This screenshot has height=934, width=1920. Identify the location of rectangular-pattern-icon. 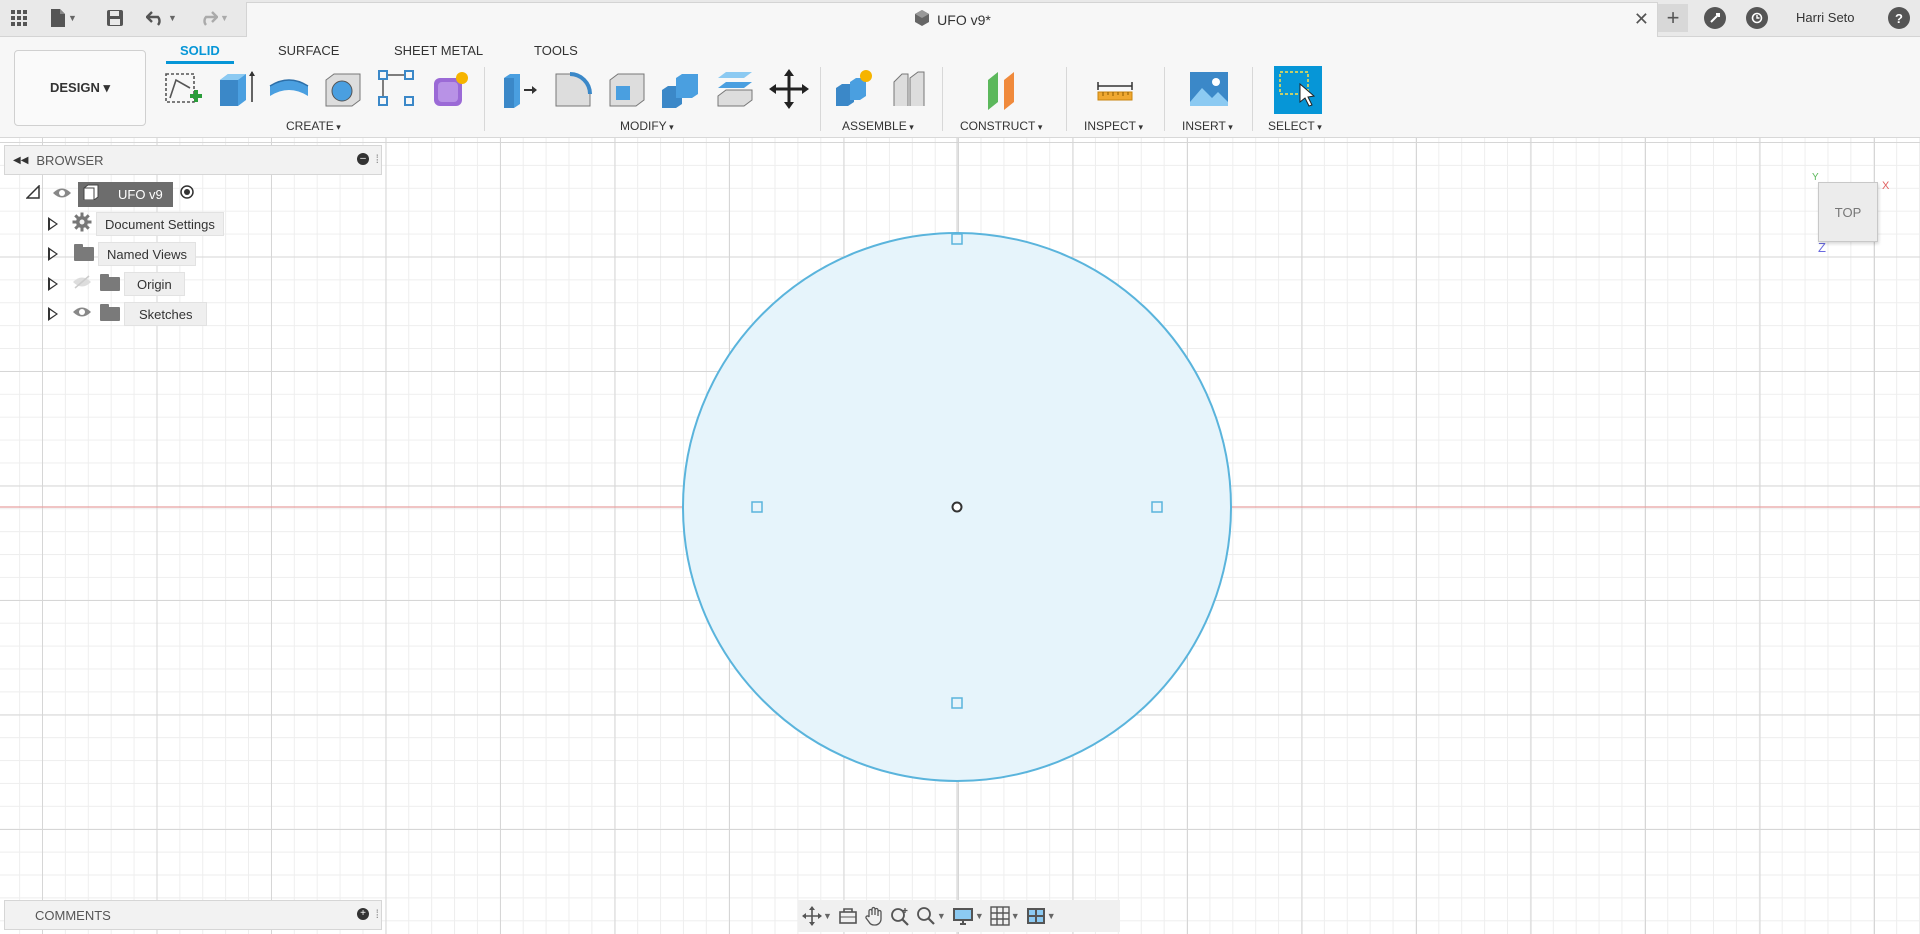
(397, 89).